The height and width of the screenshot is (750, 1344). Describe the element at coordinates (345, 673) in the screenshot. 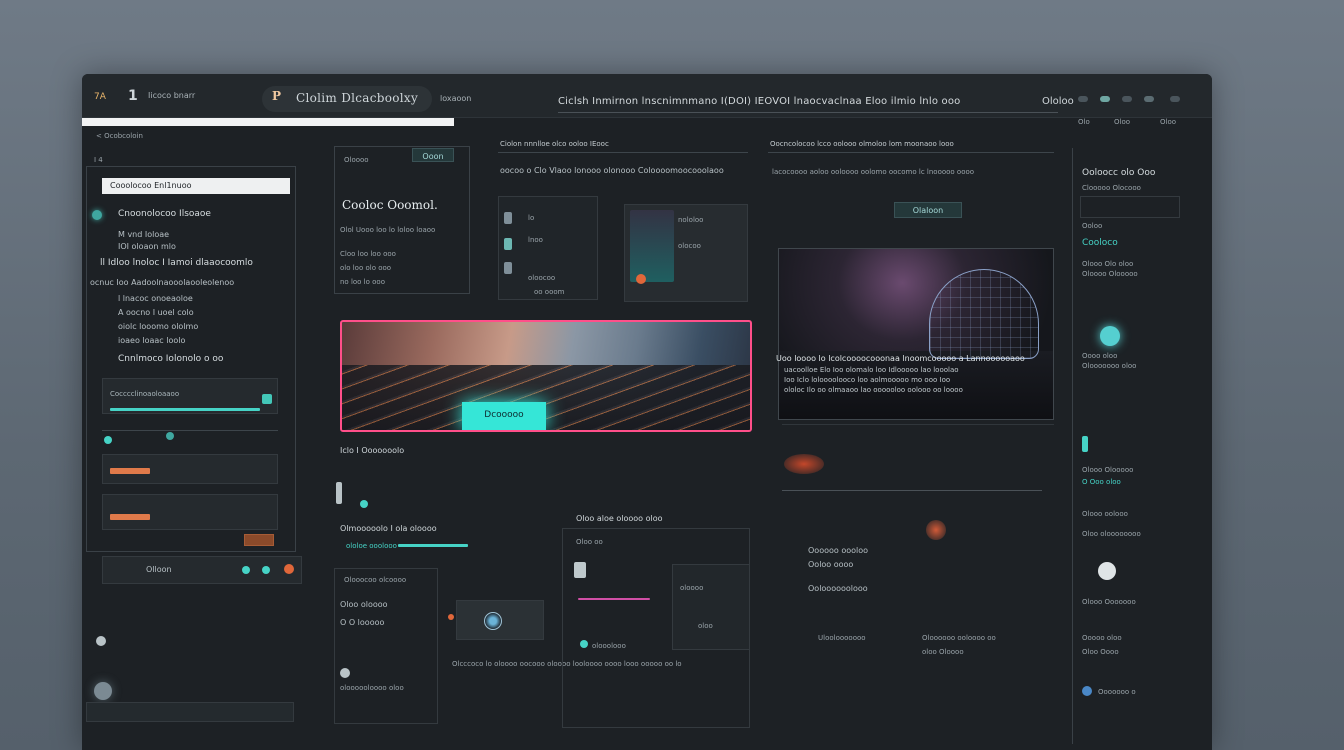

I see `circle-icon` at that location.